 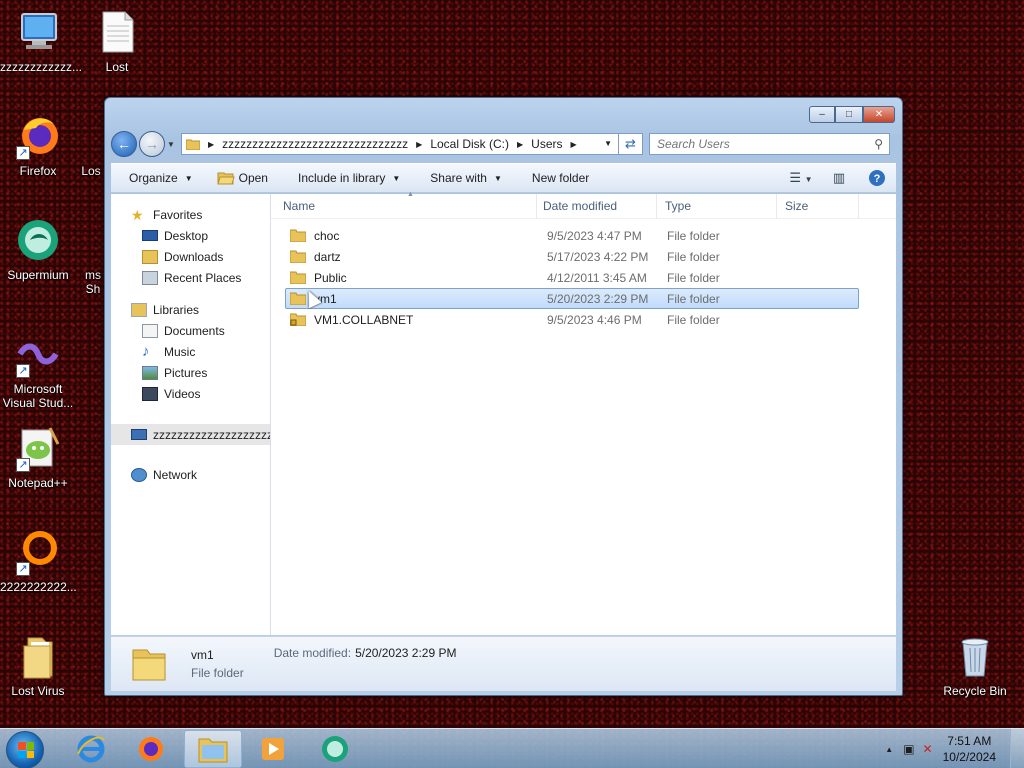 What do you see at coordinates (172, 144) in the screenshot?
I see `recent-pages-dropdown: ▼` at bounding box center [172, 144].